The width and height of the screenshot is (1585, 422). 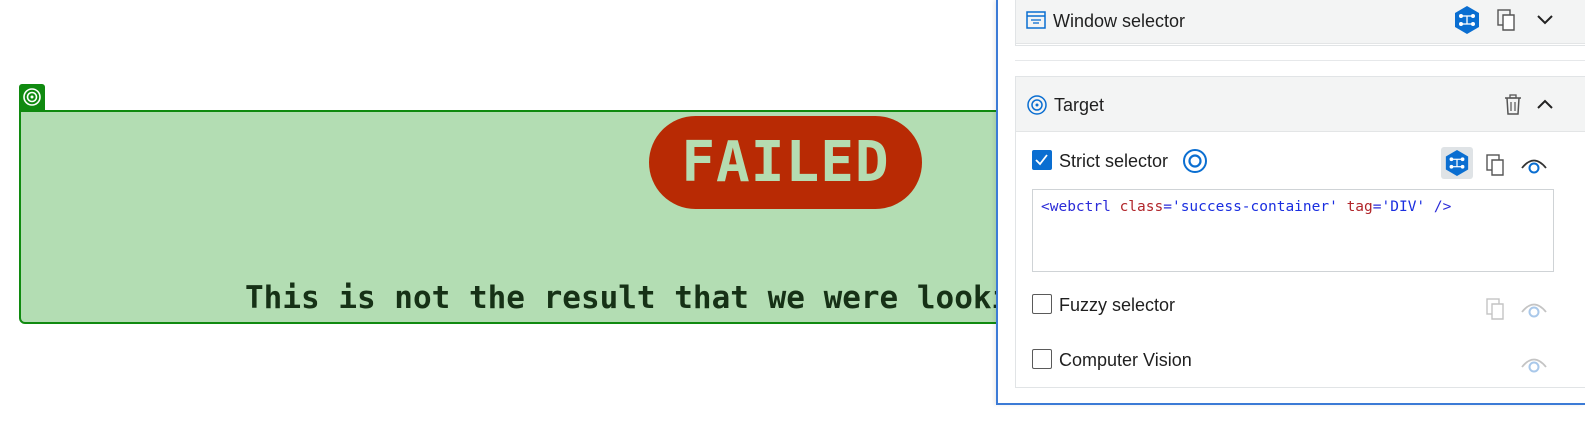 What do you see at coordinates (1167, 207) in the screenshot?
I see `code-attr1-eq: =` at bounding box center [1167, 207].